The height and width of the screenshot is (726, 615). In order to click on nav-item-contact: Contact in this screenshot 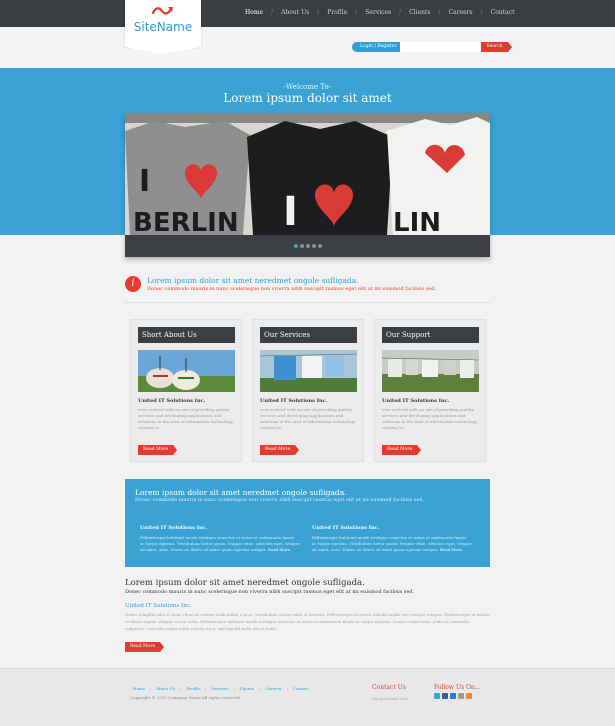, I will do `click(503, 12)`.